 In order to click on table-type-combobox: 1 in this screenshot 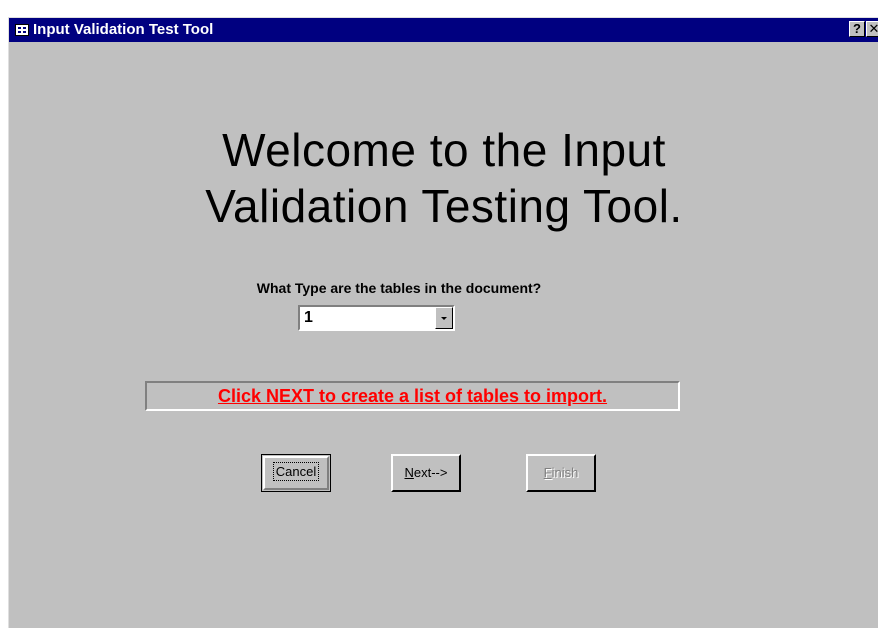, I will do `click(376, 318)`.